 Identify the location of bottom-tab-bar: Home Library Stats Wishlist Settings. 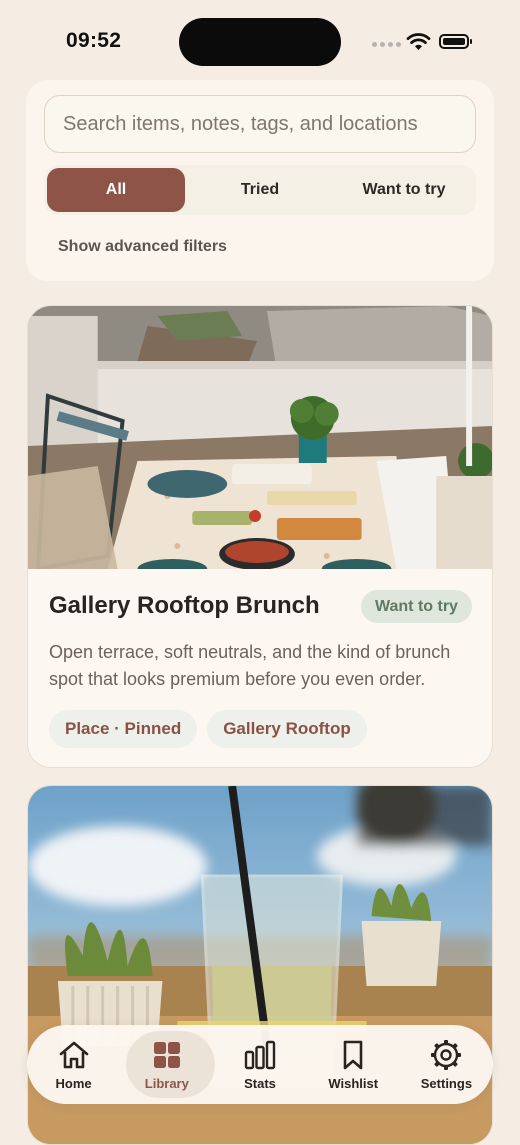
(260, 1064).